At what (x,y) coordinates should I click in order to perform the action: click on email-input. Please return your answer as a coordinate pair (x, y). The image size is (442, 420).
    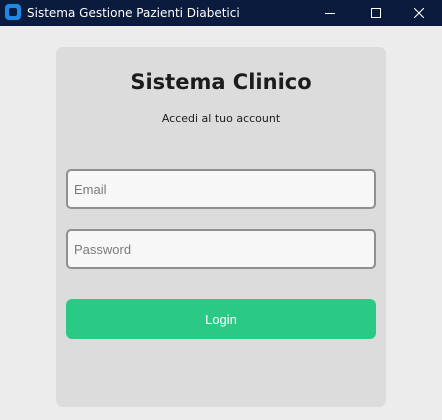
    Looking at the image, I should click on (221, 189).